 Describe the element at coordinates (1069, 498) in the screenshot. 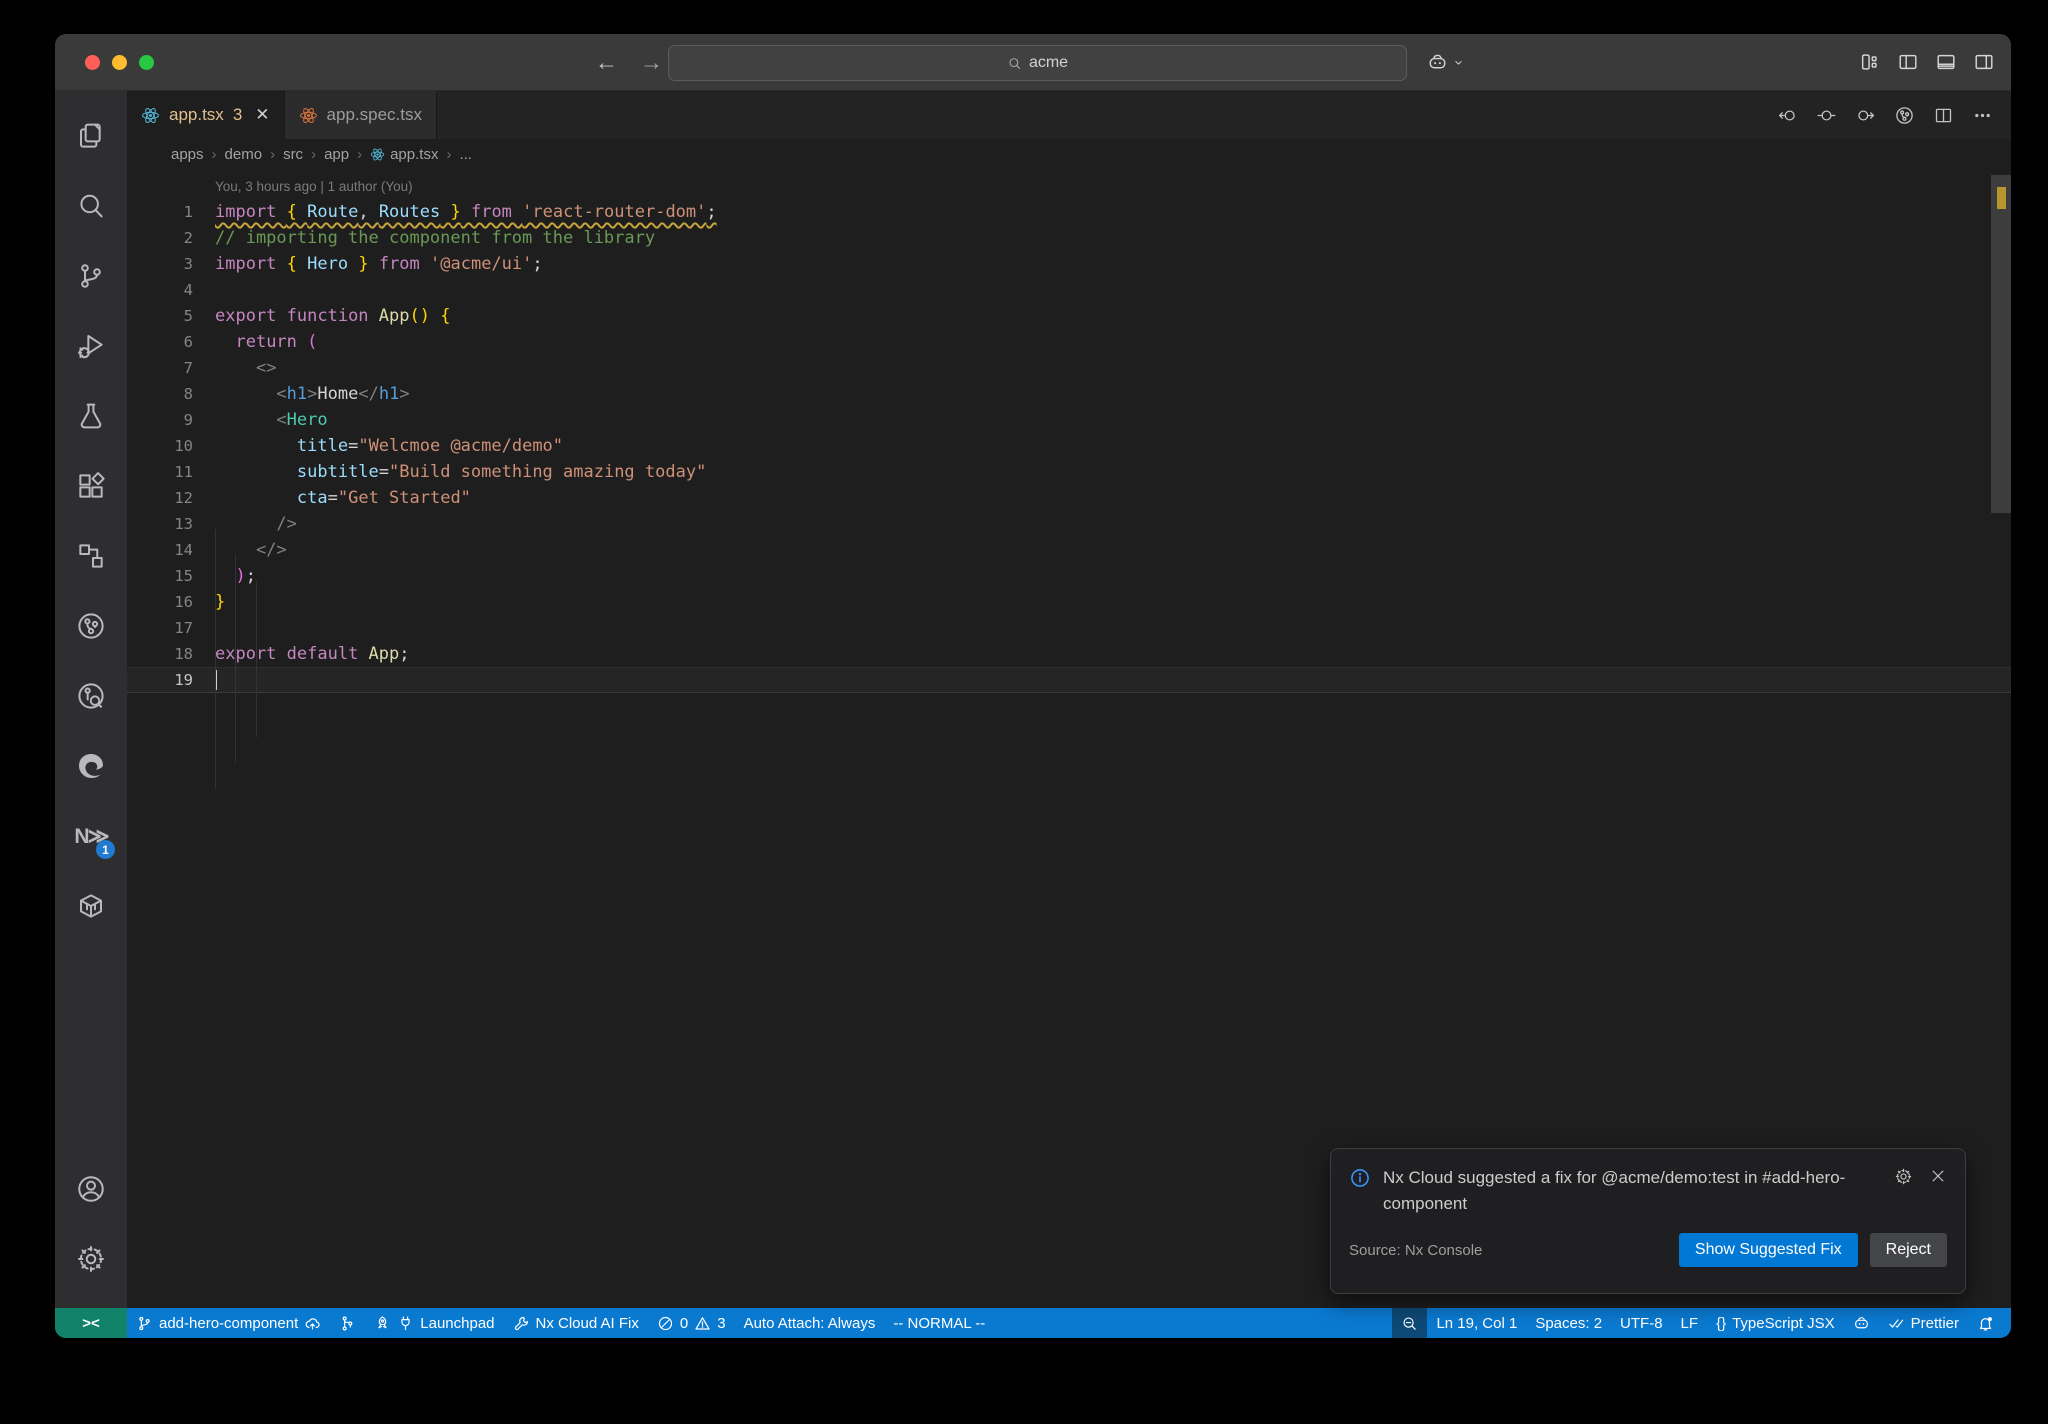

I see `code-line-12: 12 cta="Get Started"` at that location.